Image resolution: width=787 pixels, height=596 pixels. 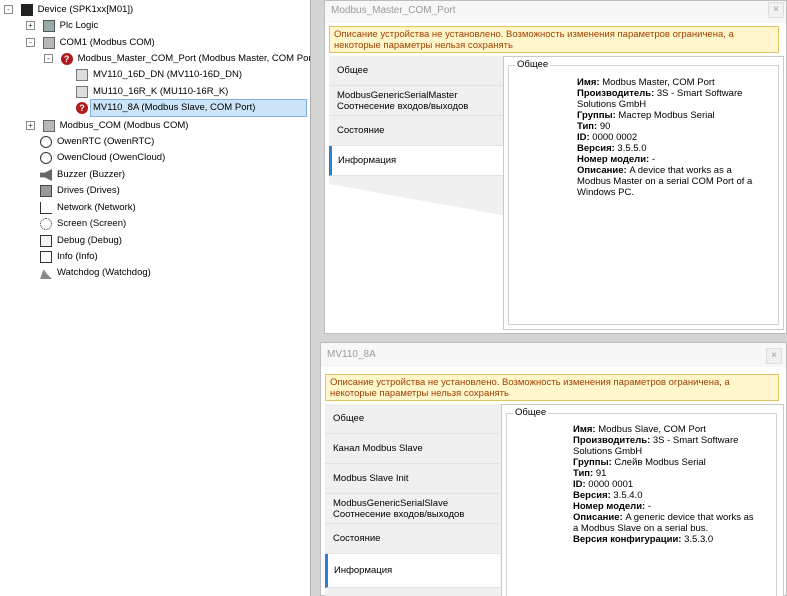 What do you see at coordinates (677, 148) in the screenshot?
I see `info-line: Версия: 3.5.5.0` at bounding box center [677, 148].